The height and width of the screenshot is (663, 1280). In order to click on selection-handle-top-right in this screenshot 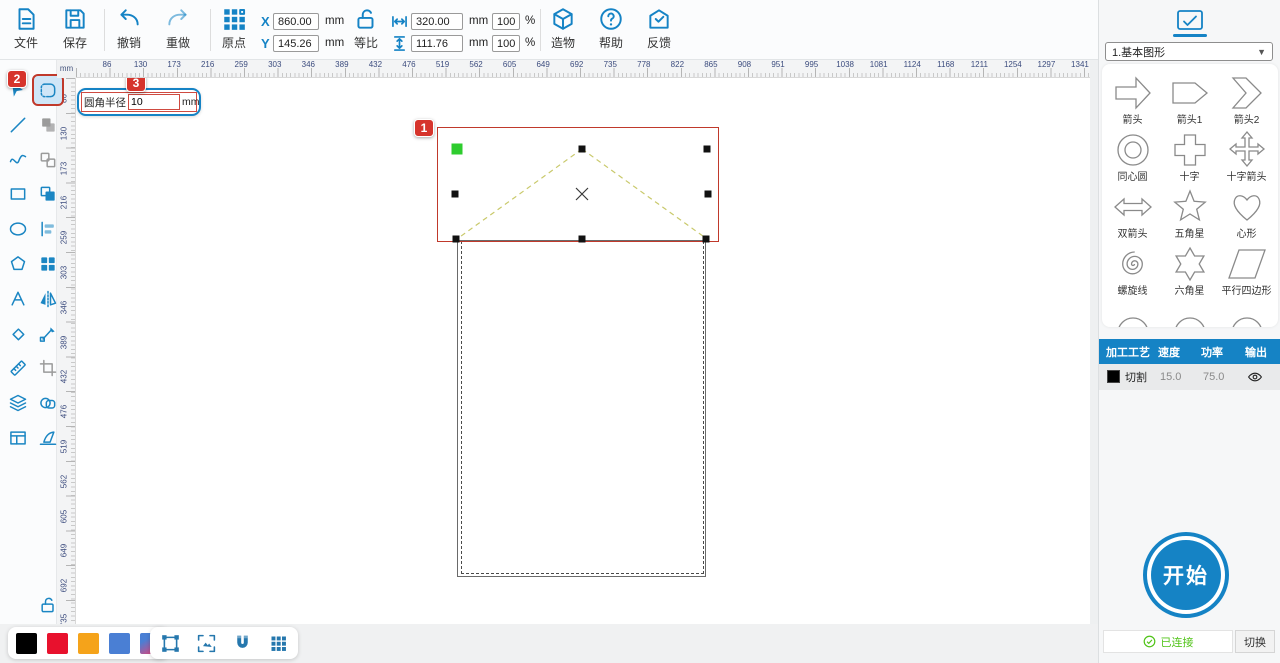, I will do `click(707, 149)`.